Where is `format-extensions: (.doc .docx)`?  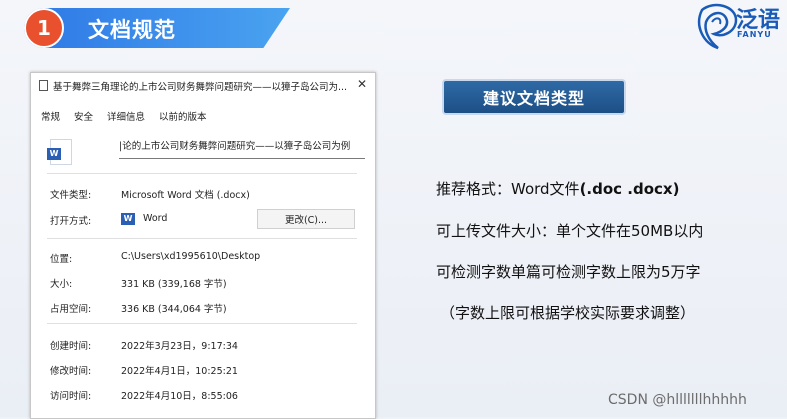 format-extensions: (.doc .docx) is located at coordinates (629, 189).